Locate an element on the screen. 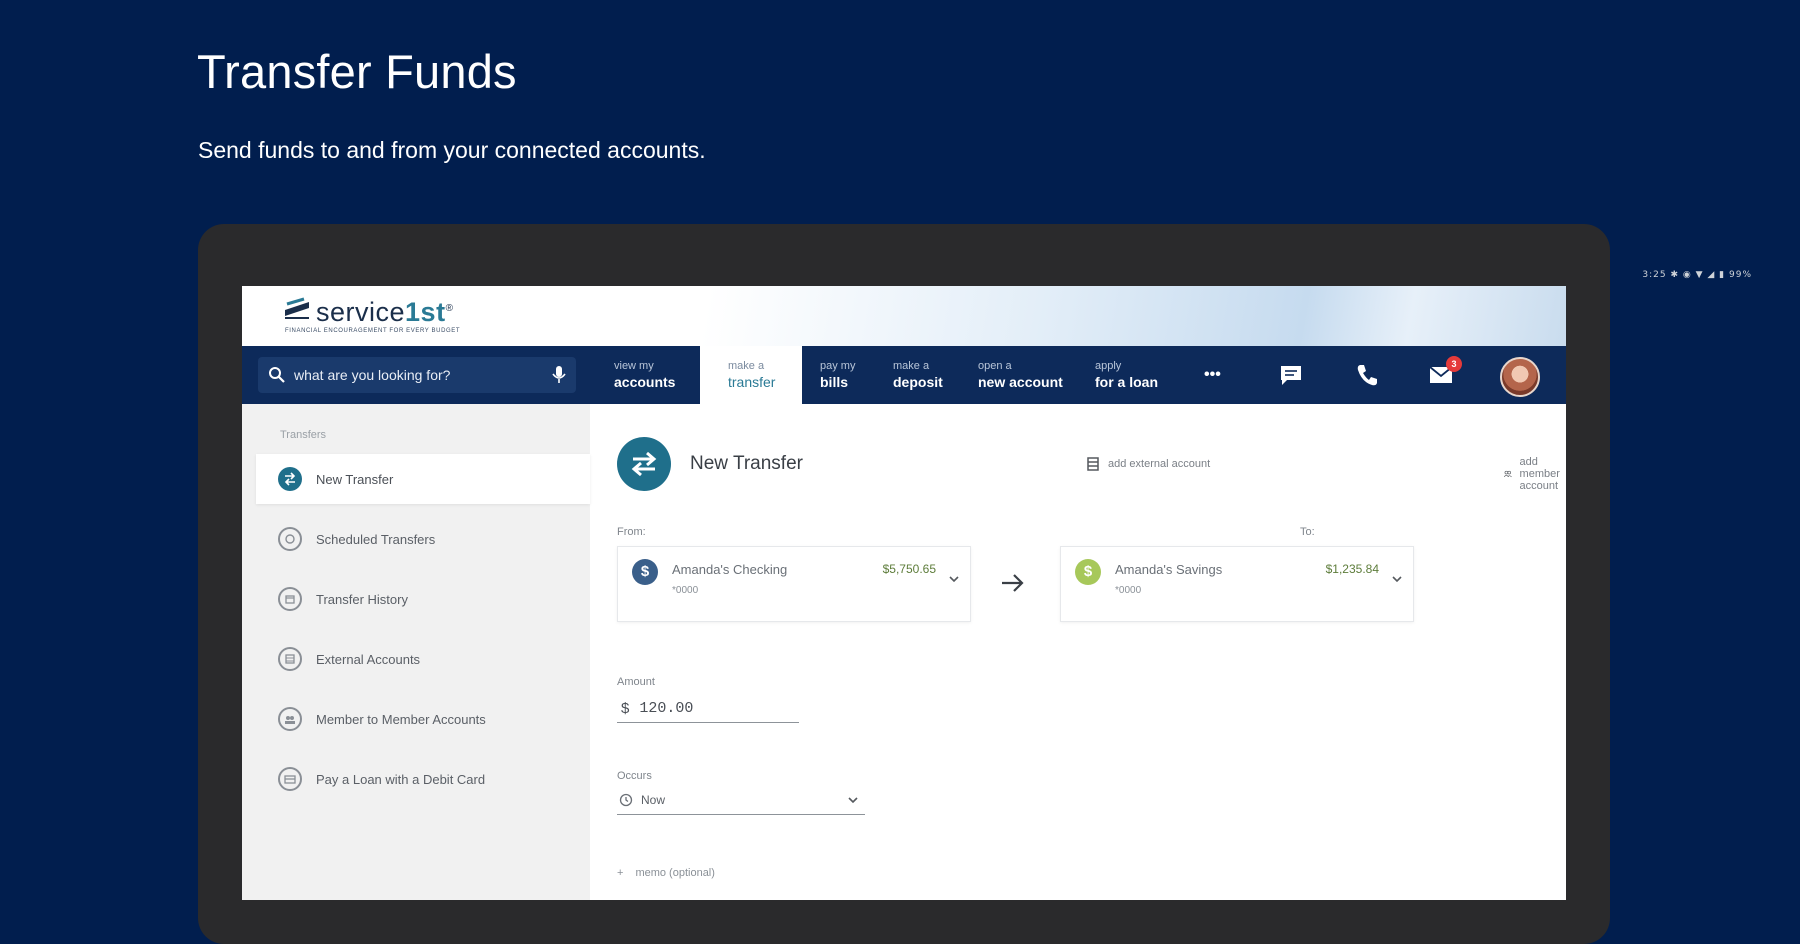  bank-icon is located at coordinates (290, 659).